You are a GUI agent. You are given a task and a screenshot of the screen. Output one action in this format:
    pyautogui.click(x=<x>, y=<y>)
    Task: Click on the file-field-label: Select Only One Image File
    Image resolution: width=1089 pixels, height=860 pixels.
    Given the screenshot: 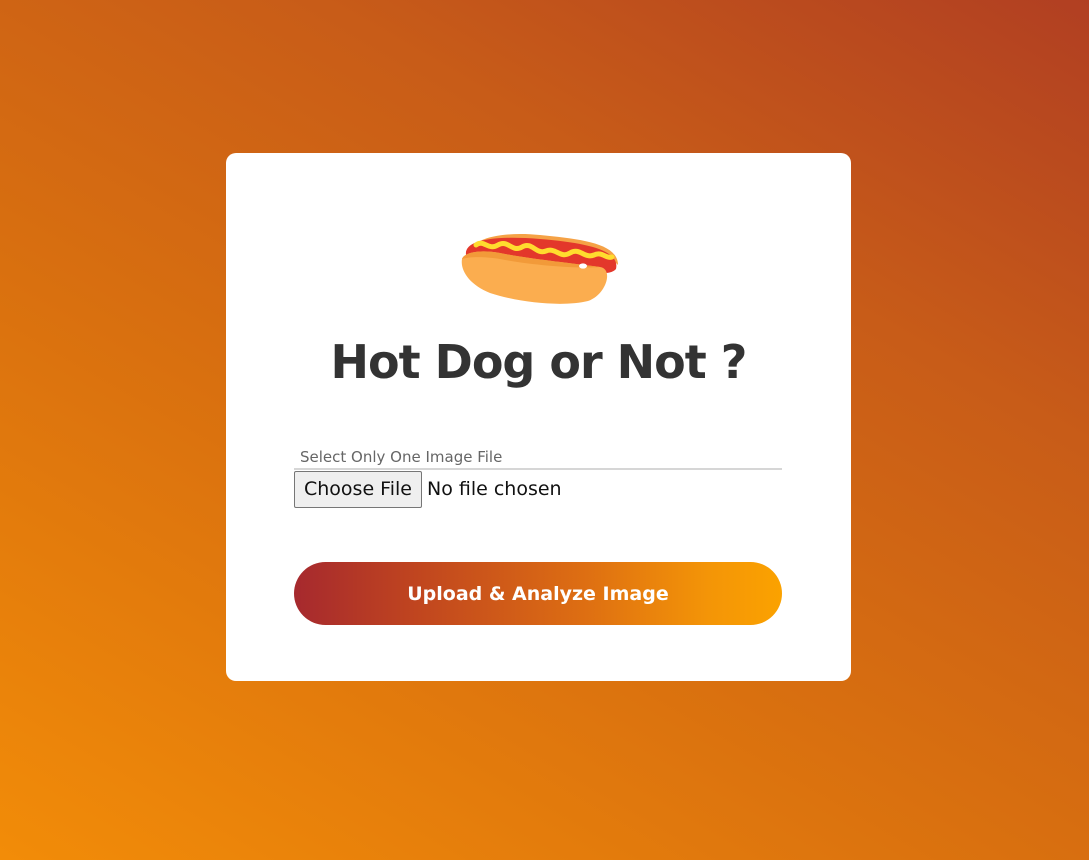 What is the action you would take?
    pyautogui.click(x=401, y=457)
    